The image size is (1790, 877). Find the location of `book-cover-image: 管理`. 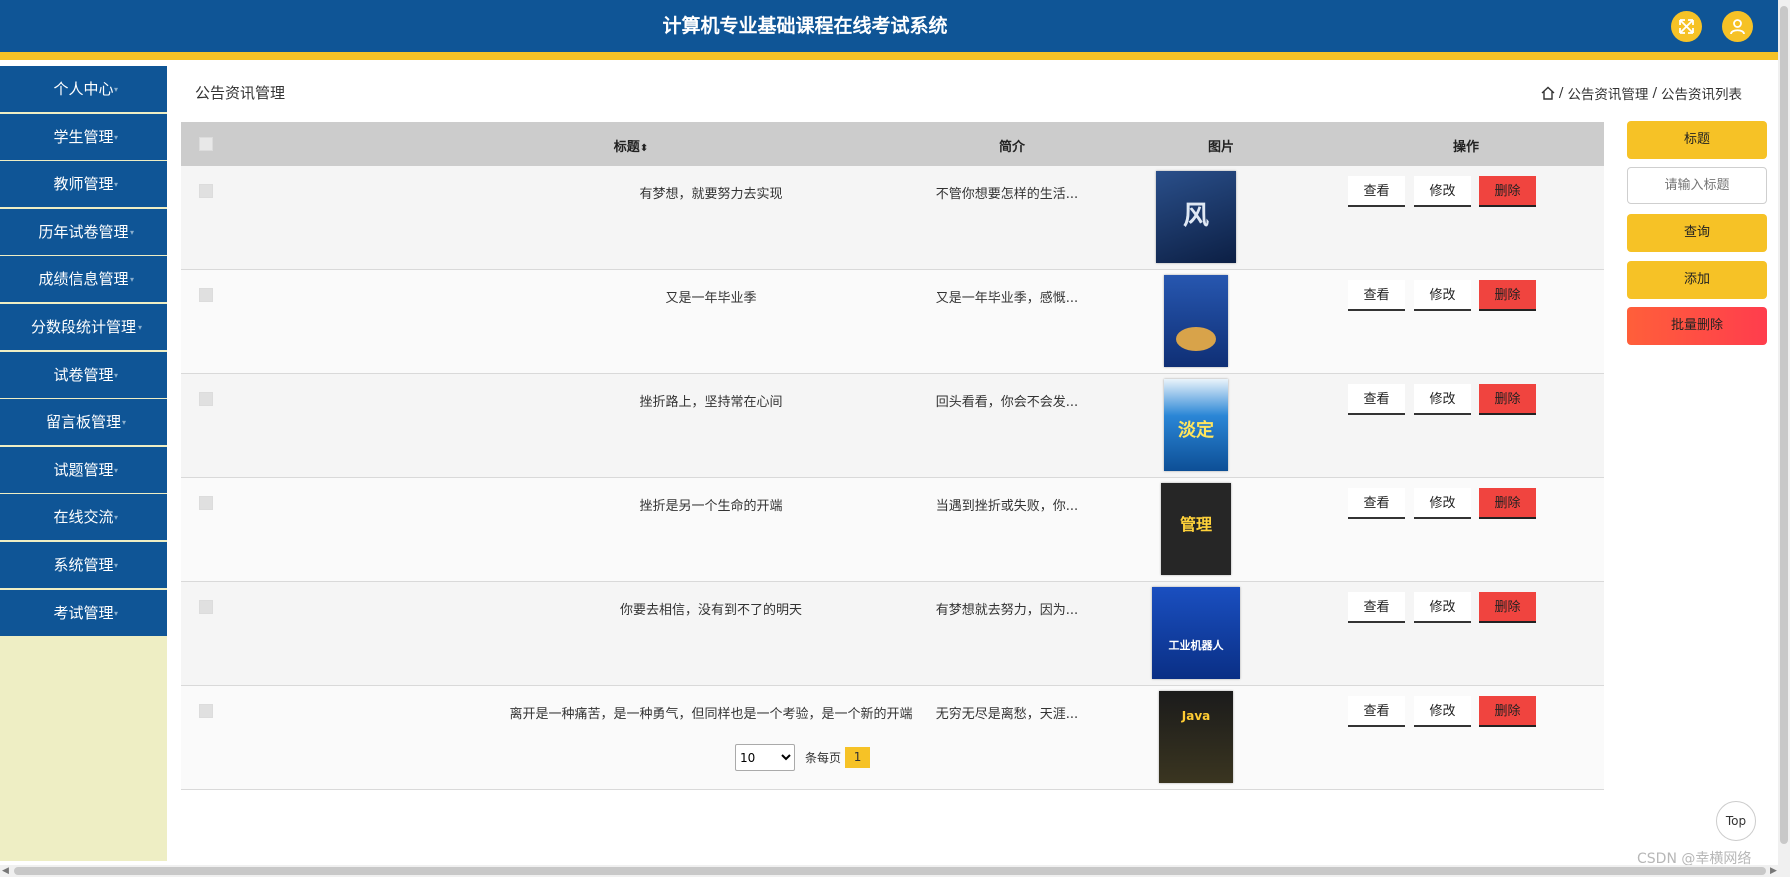

book-cover-image: 管理 is located at coordinates (1196, 529).